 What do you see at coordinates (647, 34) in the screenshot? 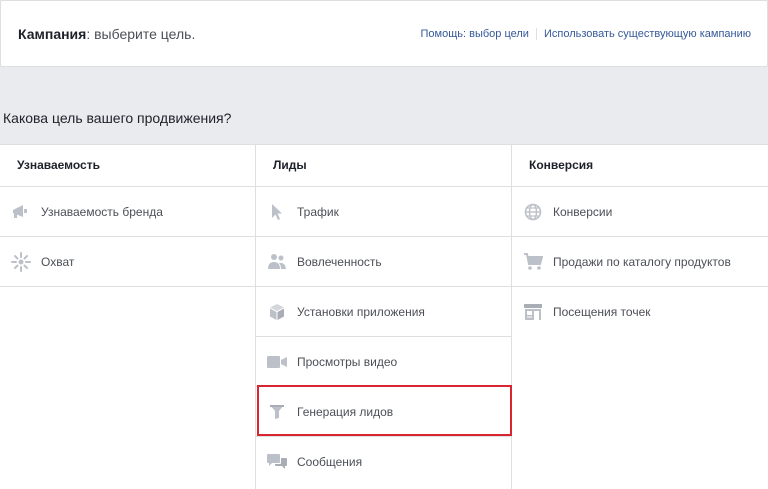
I see `use-existing-campaign-link: Использовать существующую кампанию` at bounding box center [647, 34].